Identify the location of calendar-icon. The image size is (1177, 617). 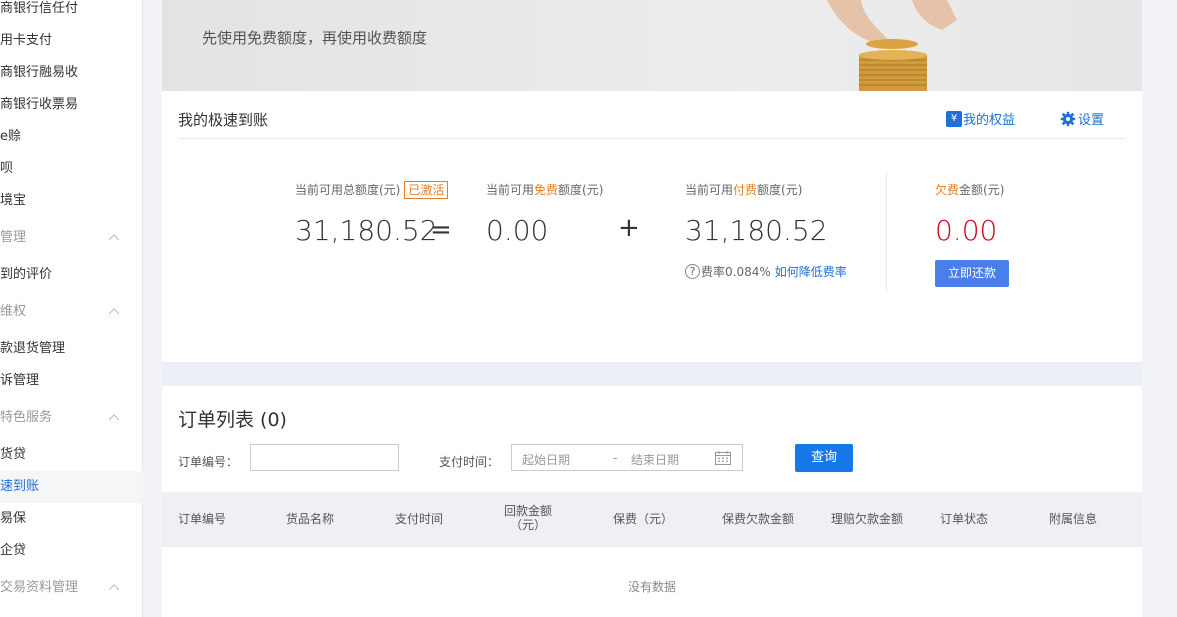
(723, 458).